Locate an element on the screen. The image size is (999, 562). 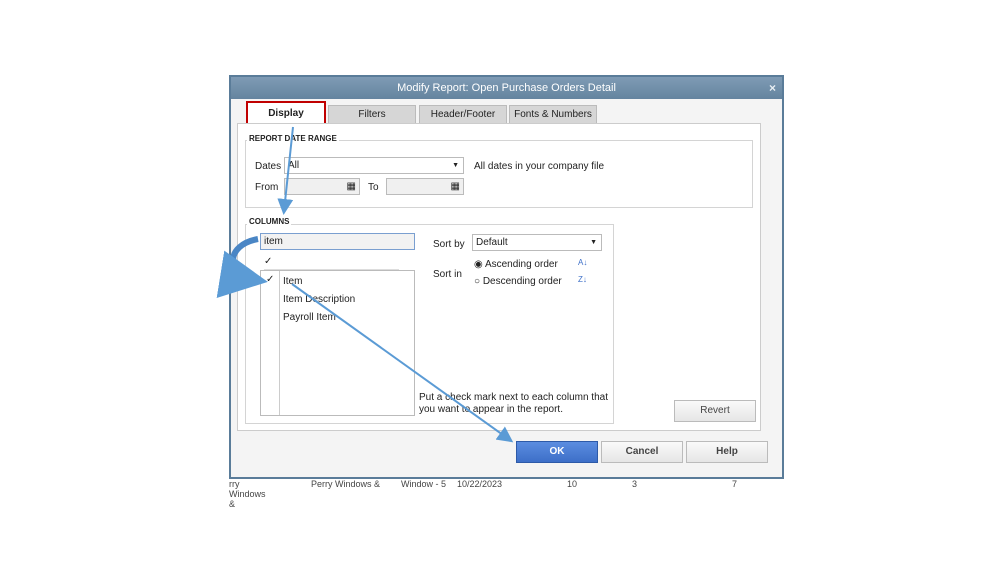
arrow-search-to-item is located at coordinates (242, 267).